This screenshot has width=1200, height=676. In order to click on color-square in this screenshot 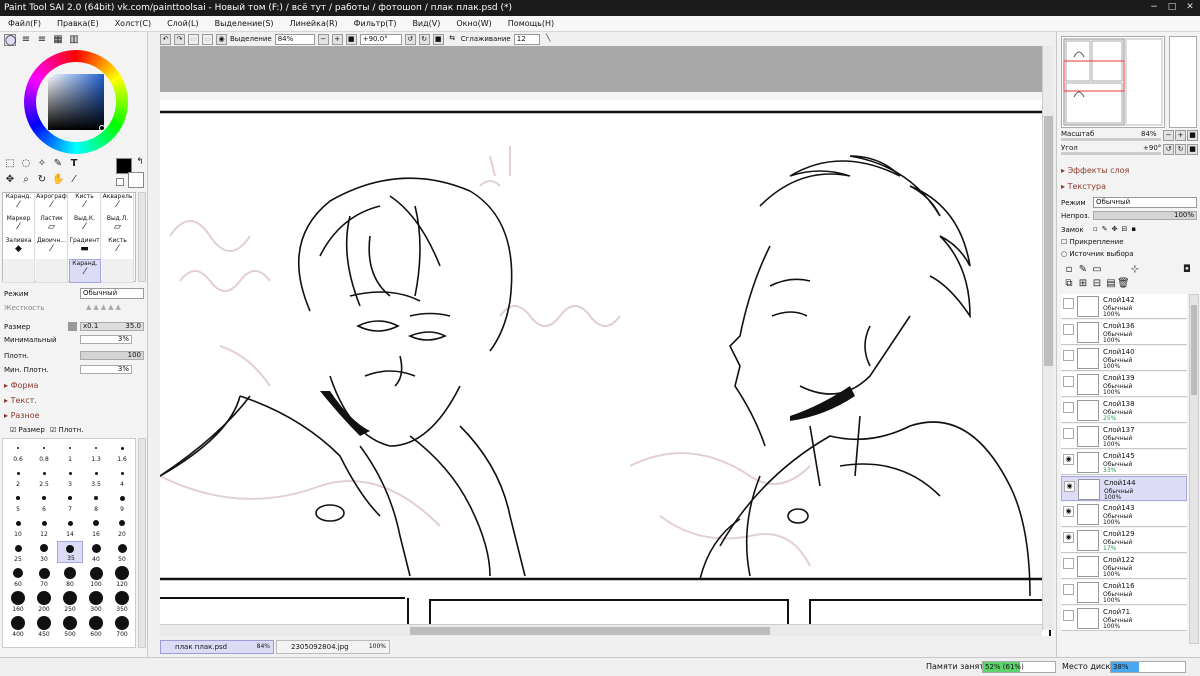, I will do `click(76, 102)`.